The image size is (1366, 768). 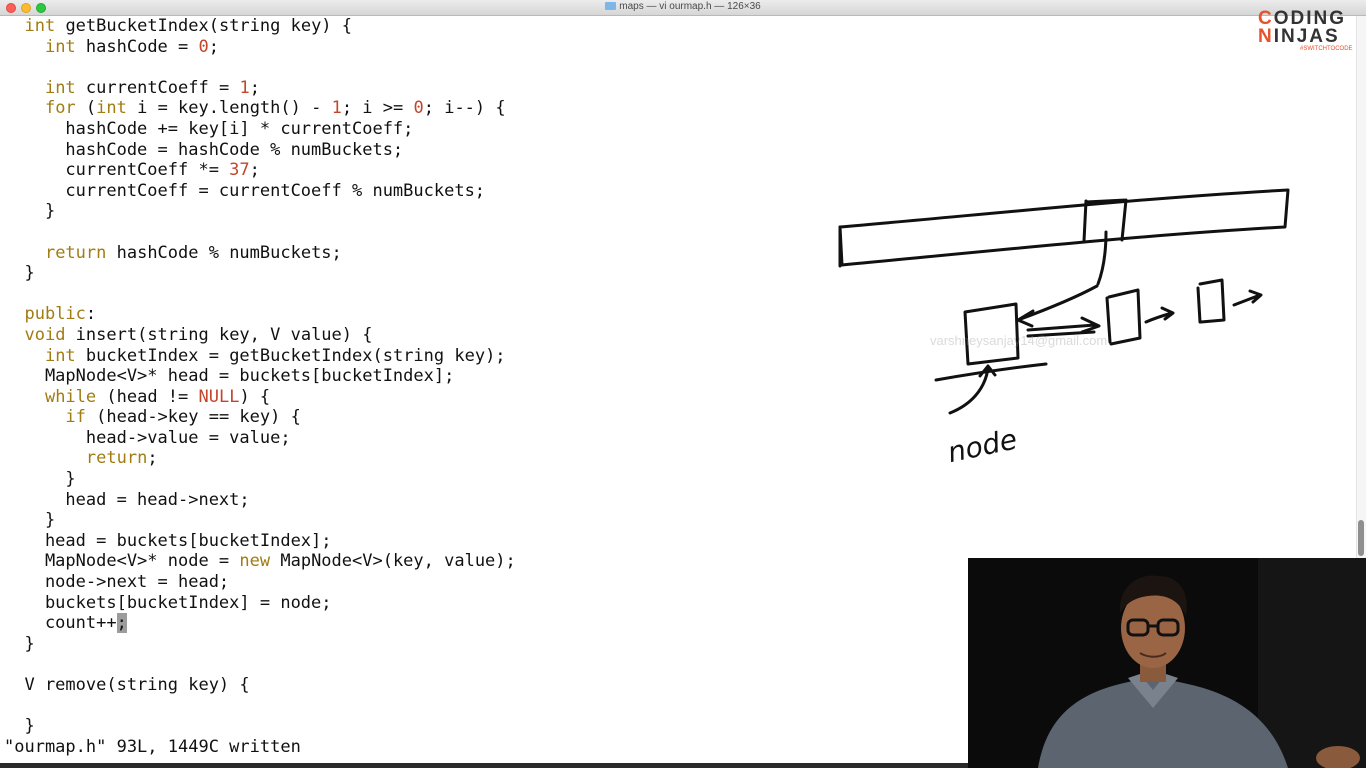 What do you see at coordinates (204, 26) in the screenshot?
I see `code-token: getBucketIndex(string key) {` at bounding box center [204, 26].